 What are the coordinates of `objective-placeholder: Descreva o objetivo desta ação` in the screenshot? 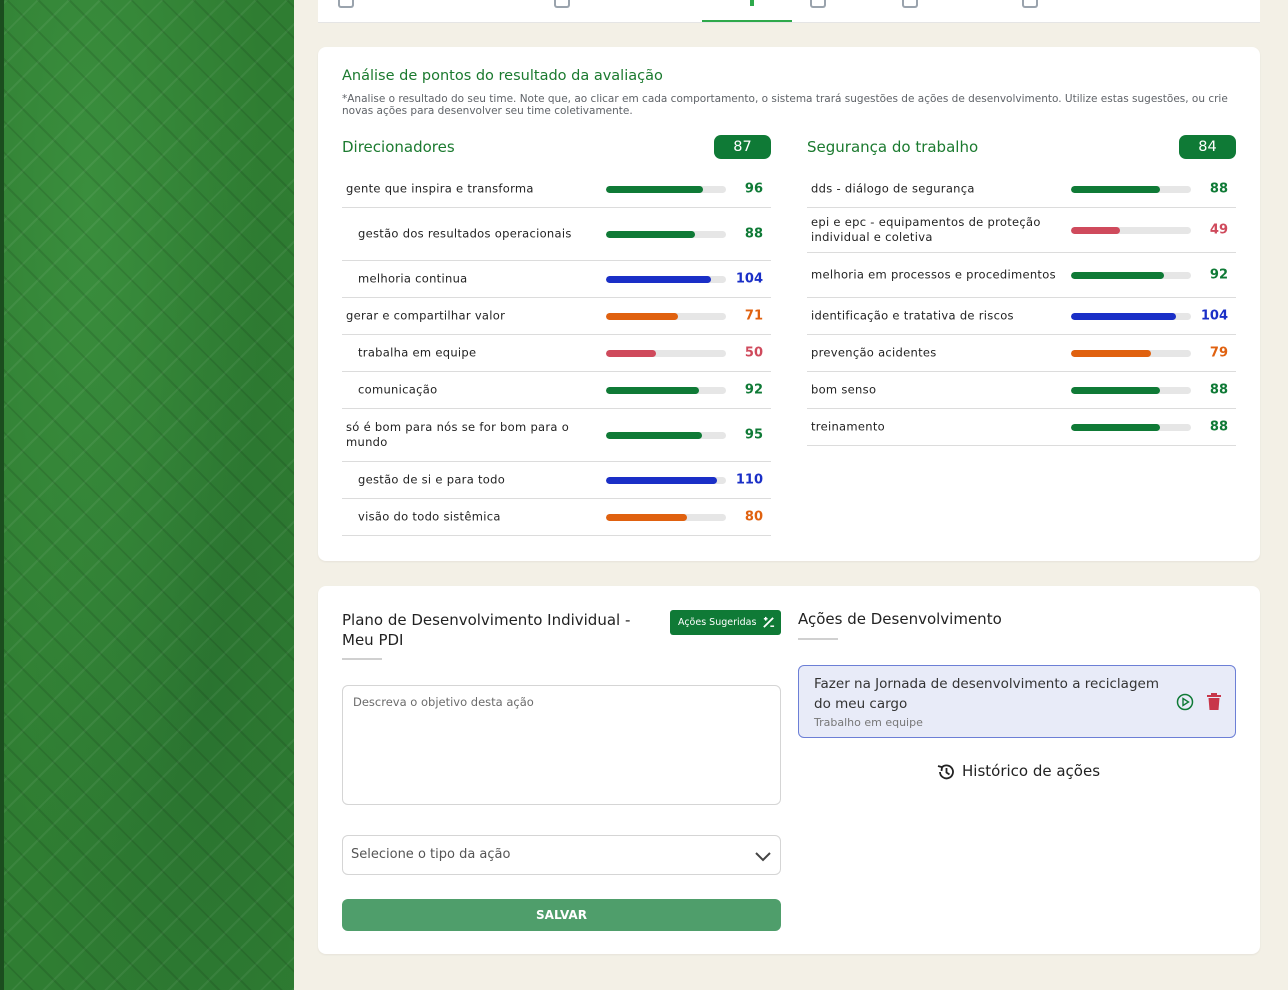 It's located at (443, 702).